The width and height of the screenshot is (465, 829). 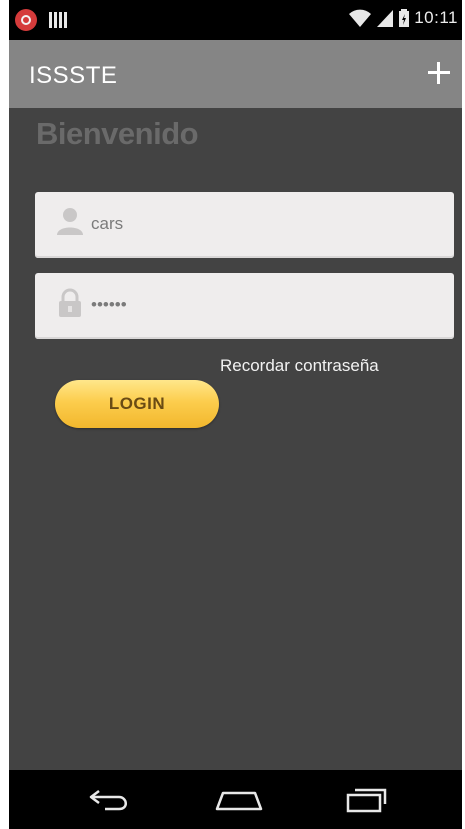 I want to click on nav-bar, so click(x=235, y=799).